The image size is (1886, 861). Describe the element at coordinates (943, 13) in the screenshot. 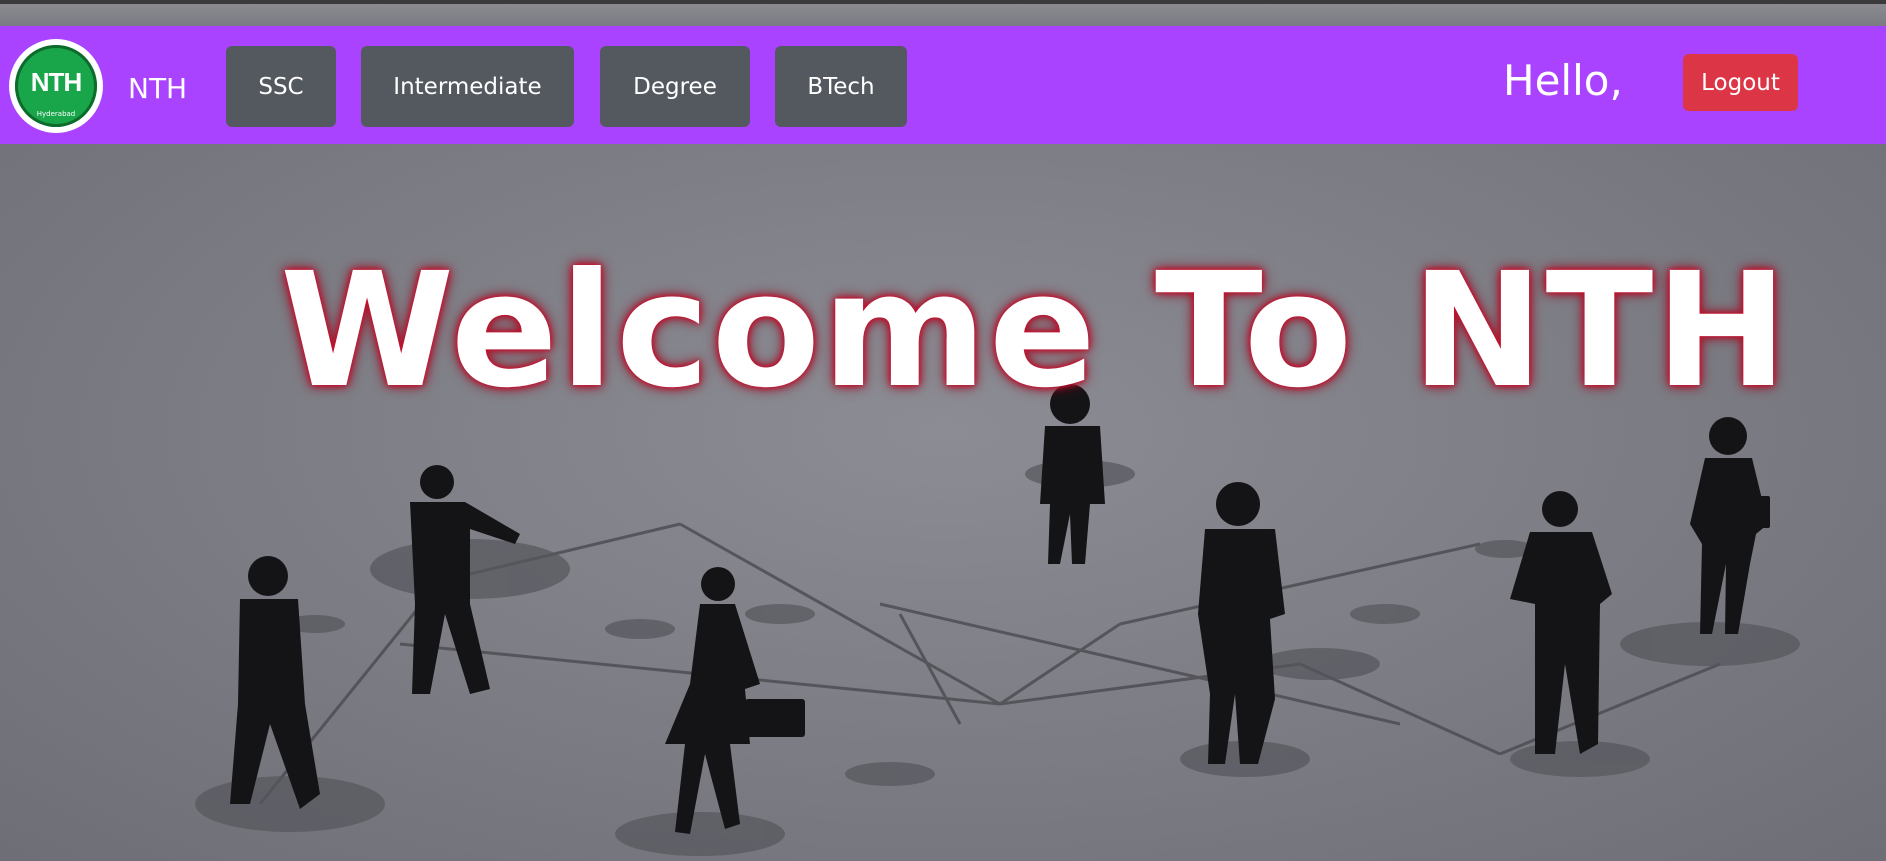

I see `browser-top-strip` at that location.